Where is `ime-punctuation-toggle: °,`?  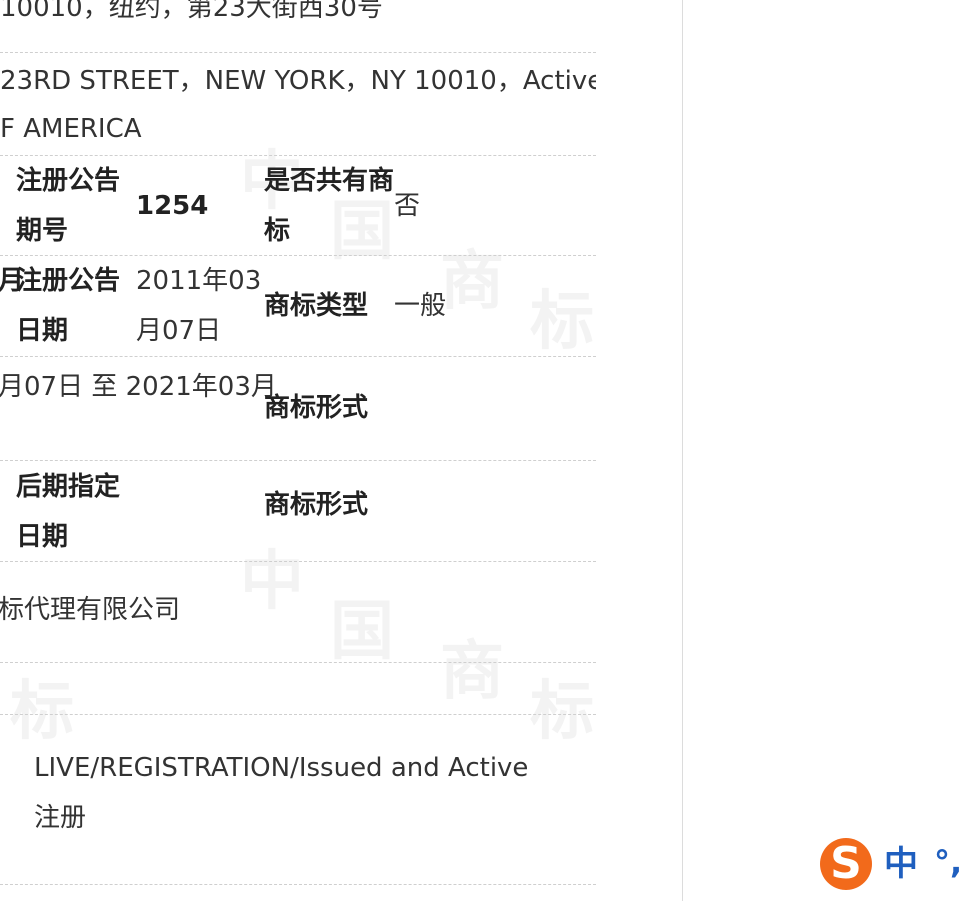 ime-punctuation-toggle: °, is located at coordinates (948, 862).